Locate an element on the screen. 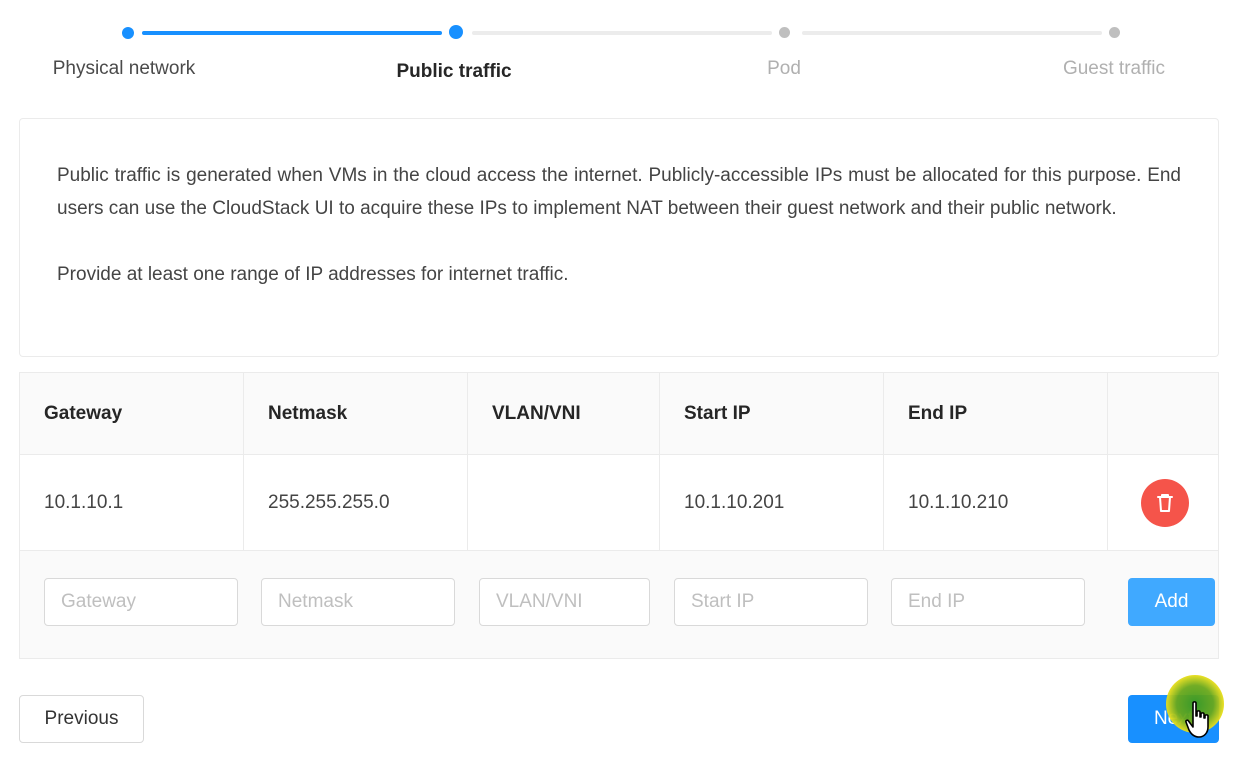 The width and height of the screenshot is (1245, 768). delete-row-button is located at coordinates (1165, 502).